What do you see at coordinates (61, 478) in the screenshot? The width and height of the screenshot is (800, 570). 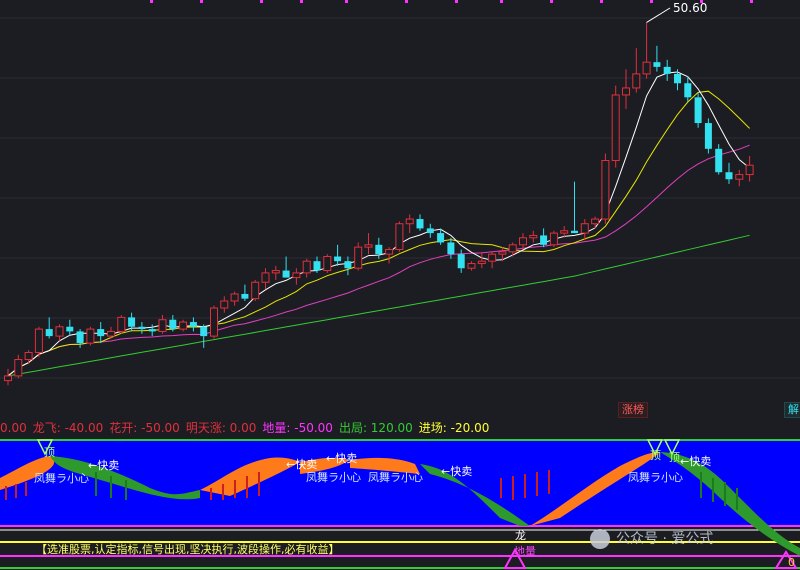 I see `phoenix-label-1: 凤舞ラ小心` at bounding box center [61, 478].